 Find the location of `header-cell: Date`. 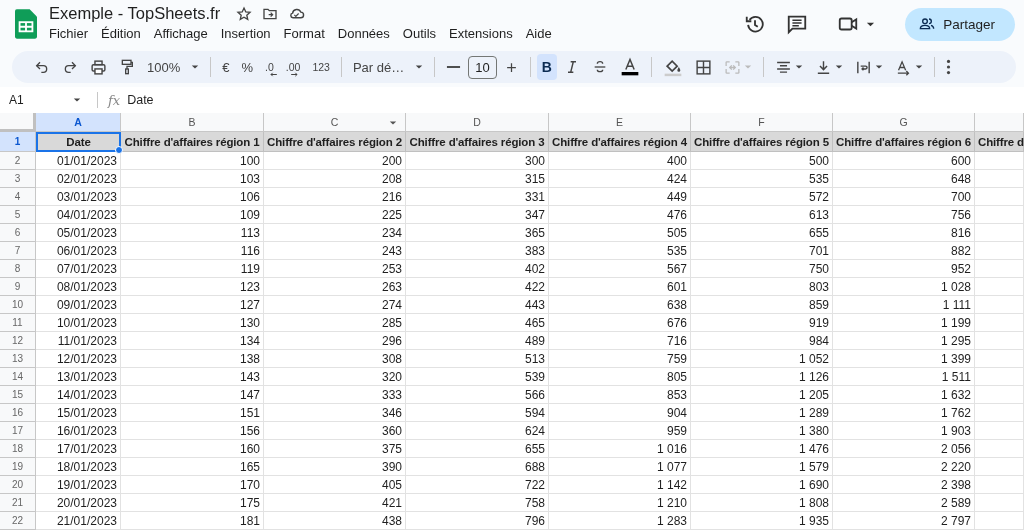

header-cell: Date is located at coordinates (78, 142).